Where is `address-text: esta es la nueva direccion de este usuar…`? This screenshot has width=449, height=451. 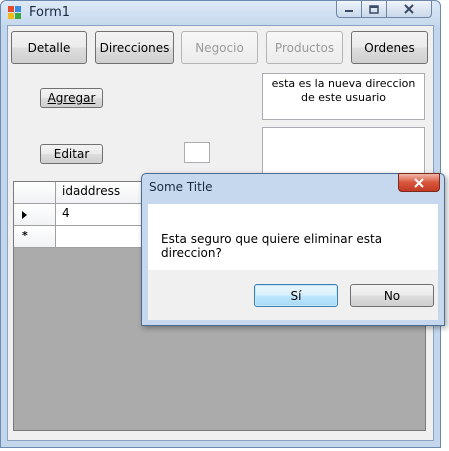
address-text: esta es la nueva direccion de este usuar… is located at coordinates (343, 90).